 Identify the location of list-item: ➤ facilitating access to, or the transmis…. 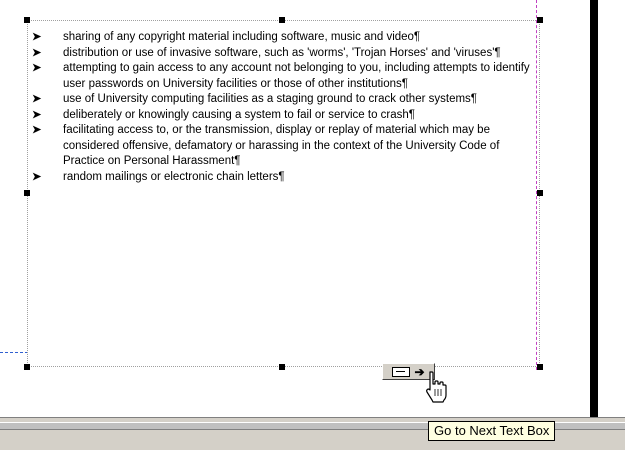
(282, 146).